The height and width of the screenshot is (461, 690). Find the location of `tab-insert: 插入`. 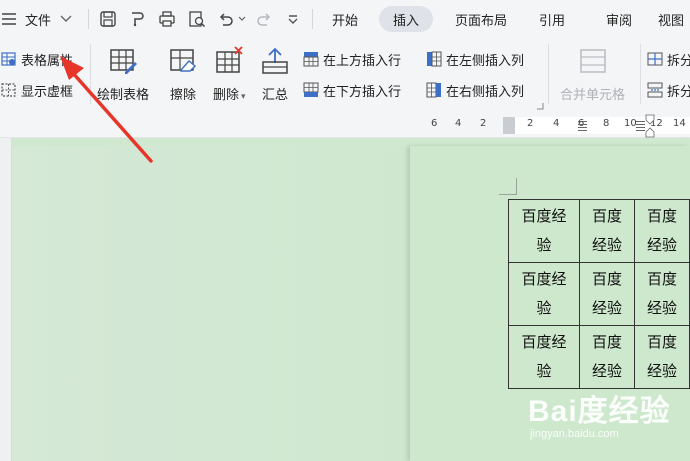

tab-insert: 插入 is located at coordinates (406, 19).